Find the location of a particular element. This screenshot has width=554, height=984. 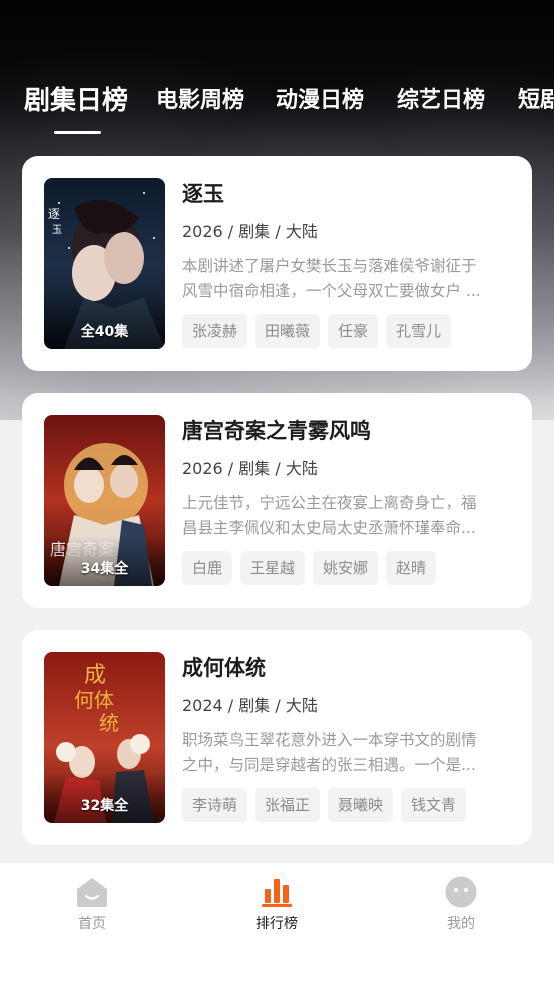

svg-text: 何体 is located at coordinates (94, 700).